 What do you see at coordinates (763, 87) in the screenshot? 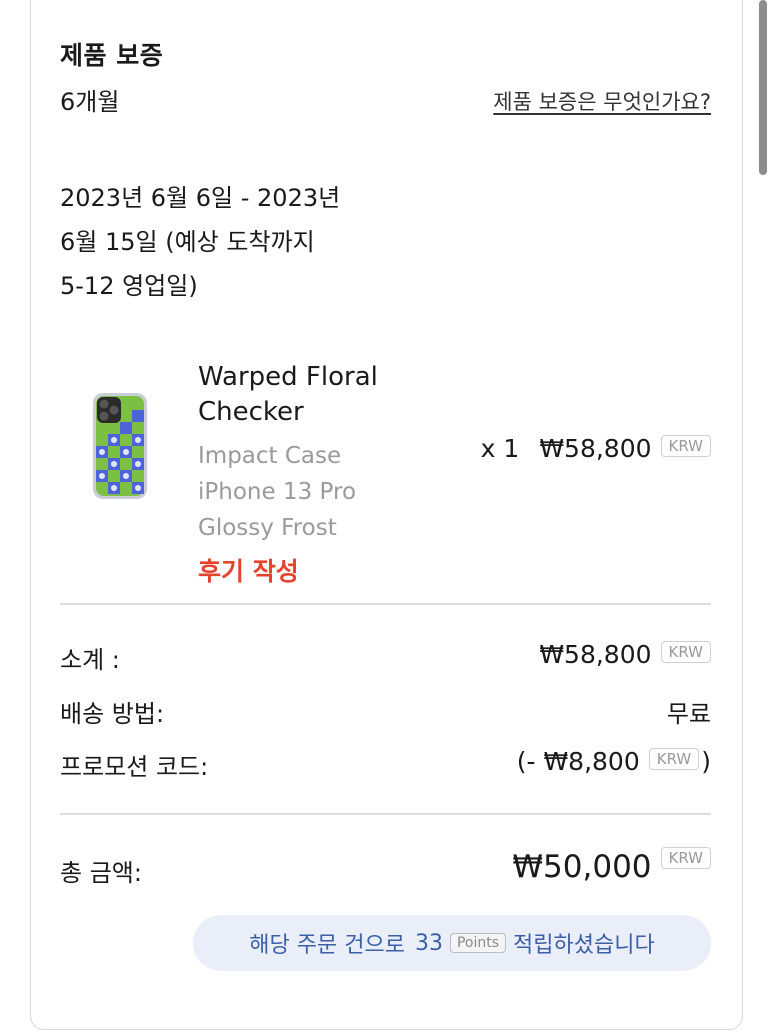
I see `scrollbar` at bounding box center [763, 87].